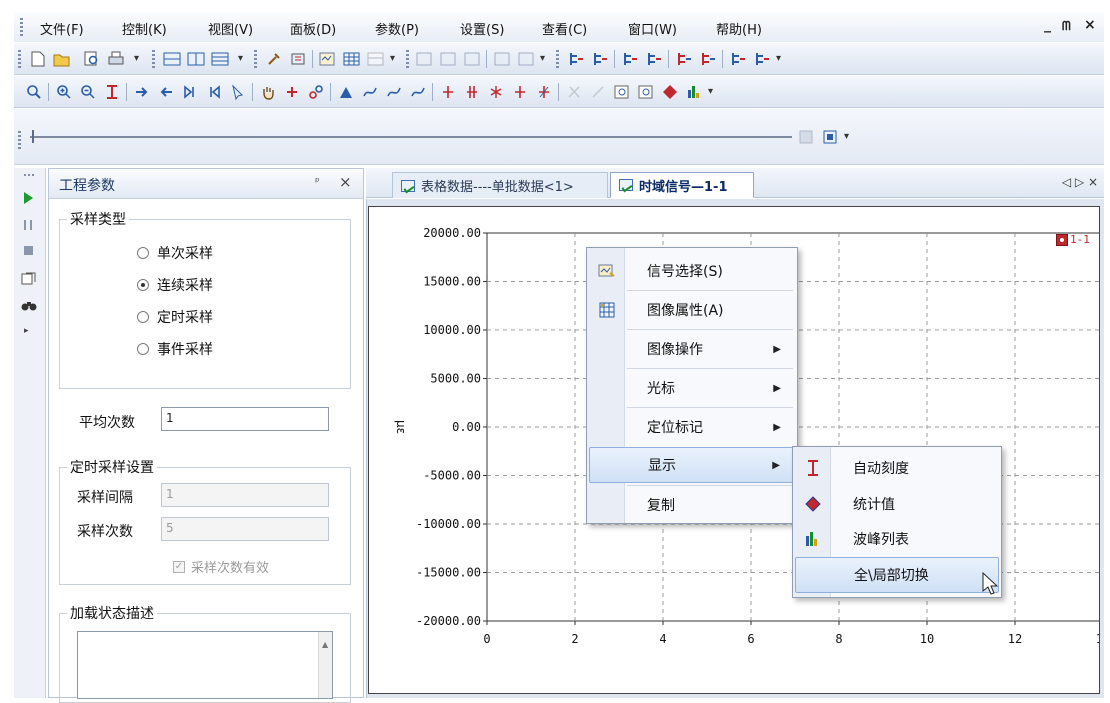 The image size is (1110, 703). I want to click on pin-icon: ᵖ, so click(317, 181).